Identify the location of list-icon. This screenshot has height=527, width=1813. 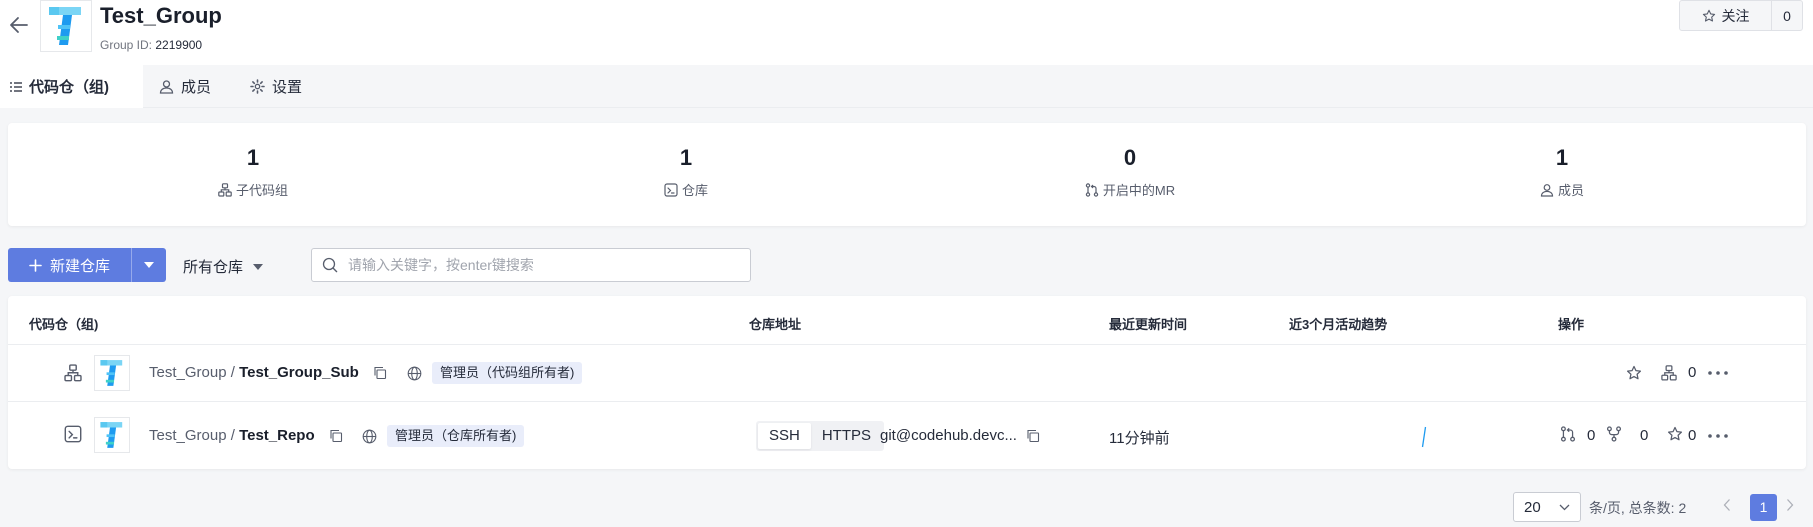
(16, 87).